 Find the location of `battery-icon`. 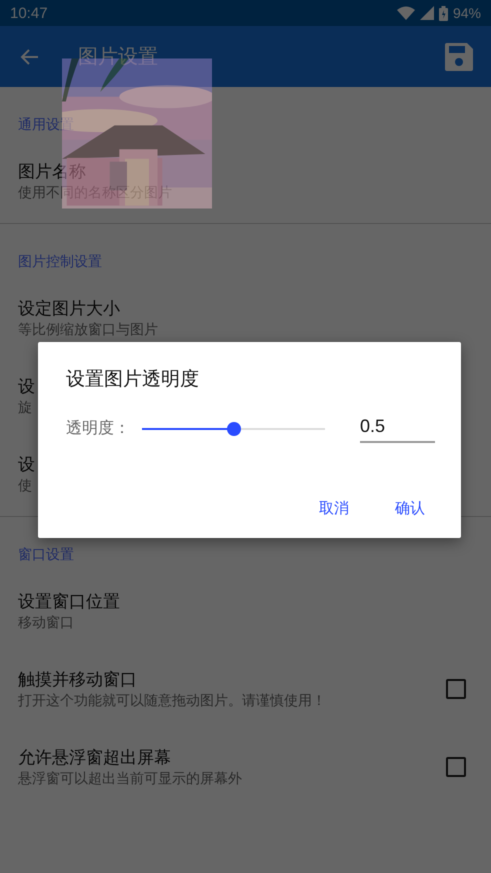

battery-icon is located at coordinates (443, 13).